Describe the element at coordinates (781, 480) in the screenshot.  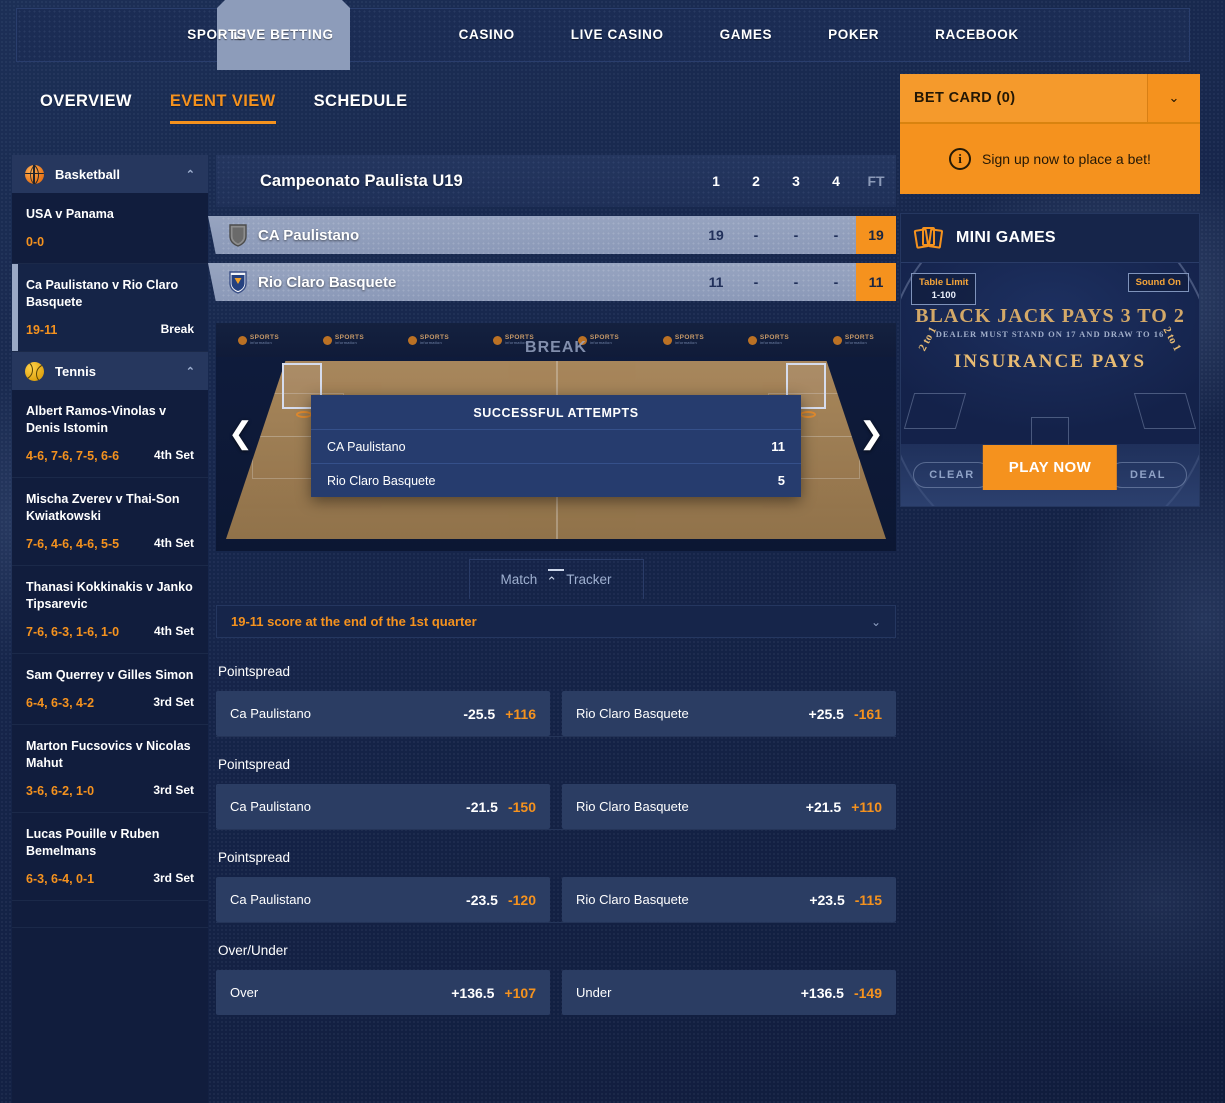
I see `stats-value: 5` at that location.